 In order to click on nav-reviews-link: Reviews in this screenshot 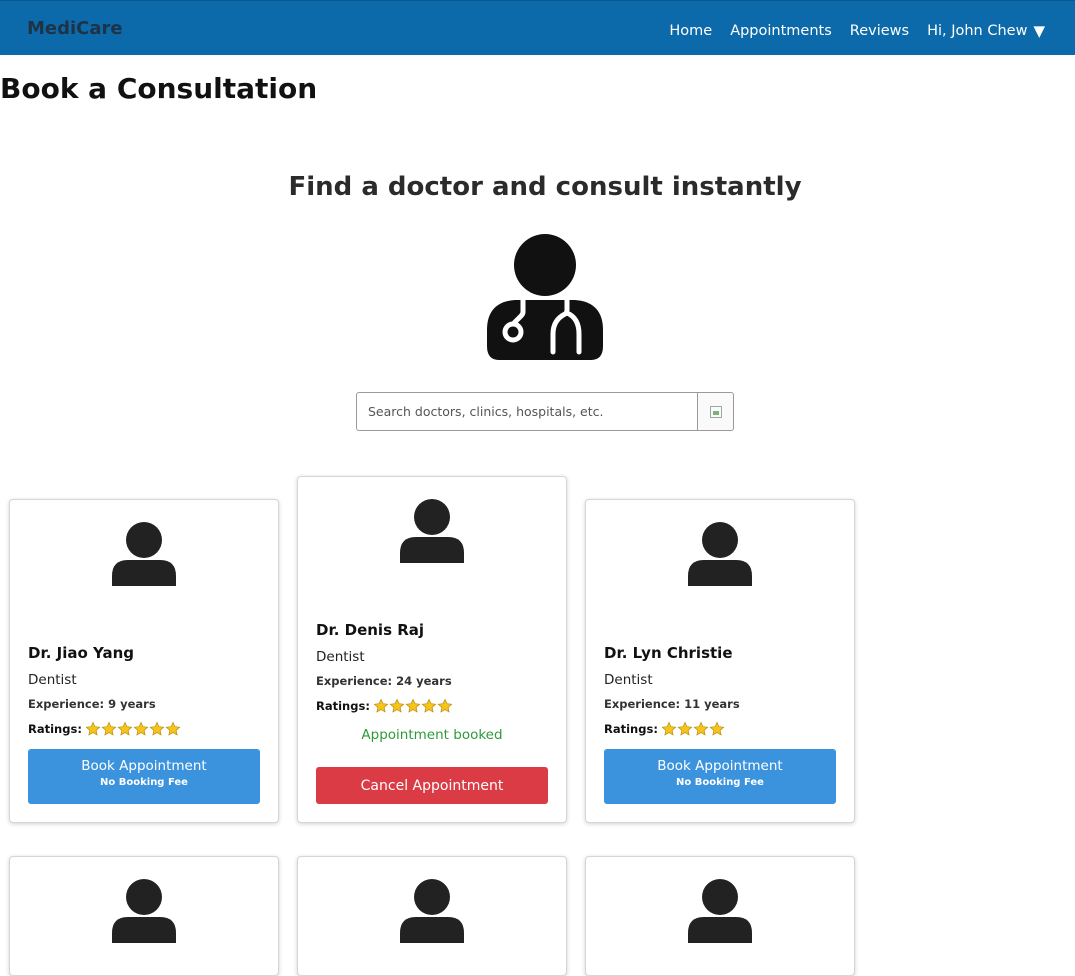, I will do `click(879, 31)`.